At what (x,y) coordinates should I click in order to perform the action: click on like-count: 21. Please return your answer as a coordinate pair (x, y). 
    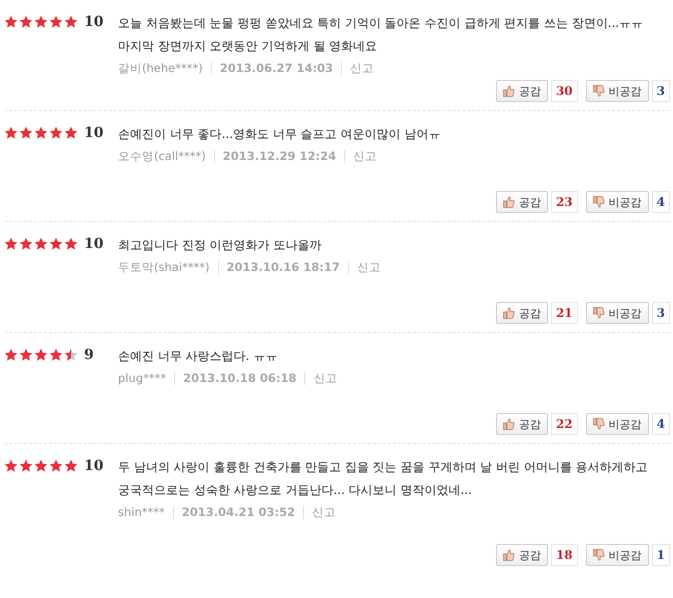
    Looking at the image, I should click on (564, 313).